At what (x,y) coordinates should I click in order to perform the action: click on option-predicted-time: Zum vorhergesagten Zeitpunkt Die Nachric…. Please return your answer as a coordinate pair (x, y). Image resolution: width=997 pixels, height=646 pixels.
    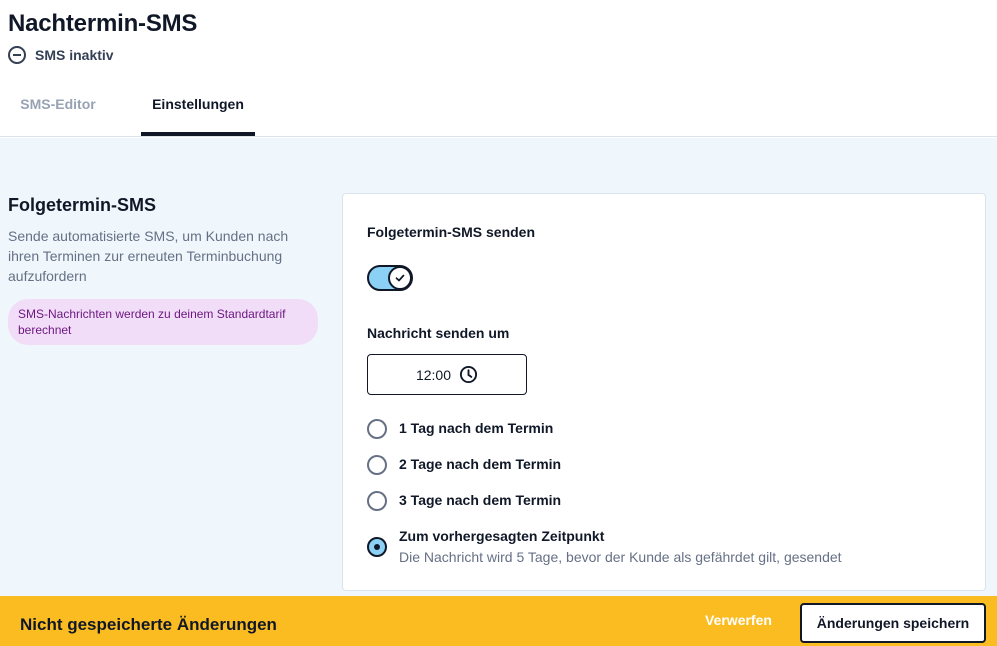
    Looking at the image, I should click on (604, 546).